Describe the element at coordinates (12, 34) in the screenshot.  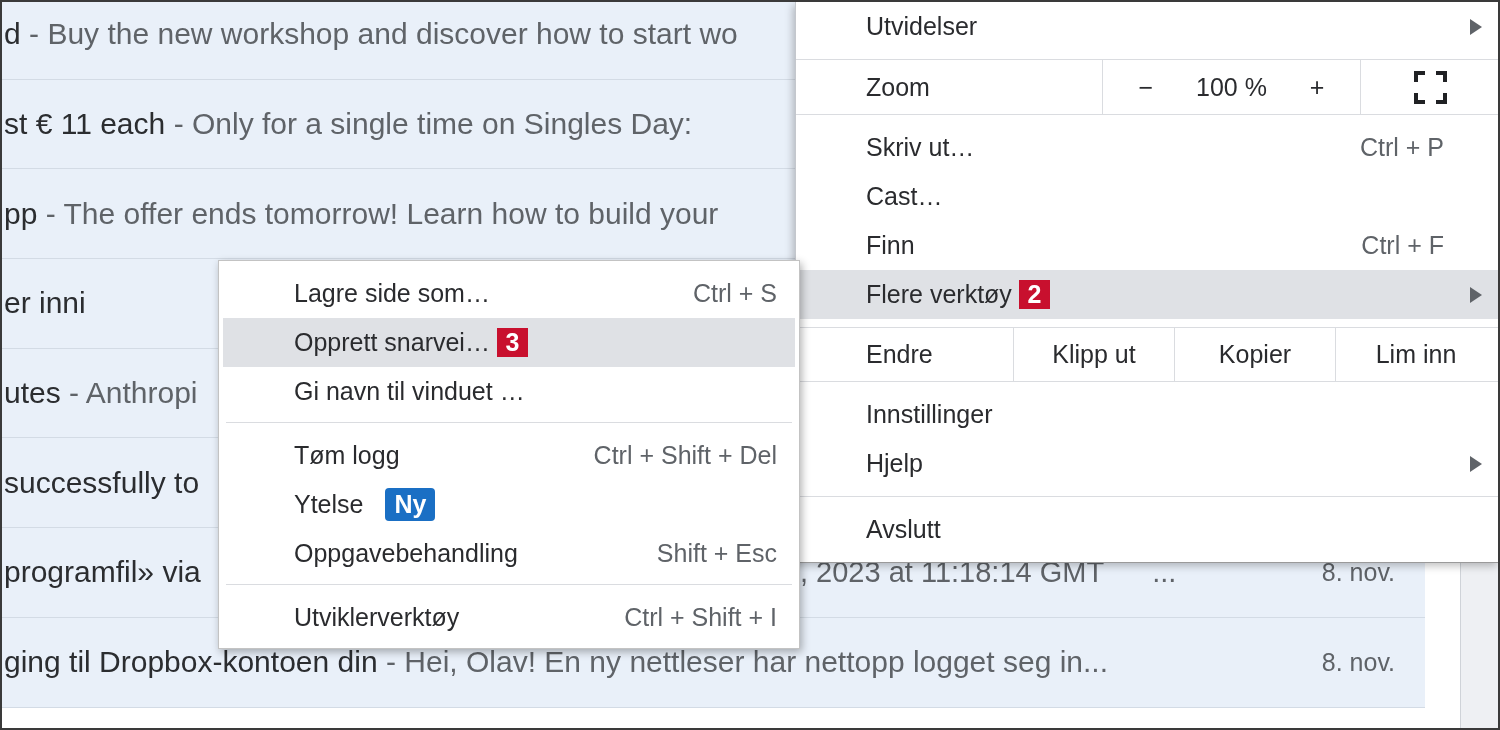
I see `subject-text: d` at that location.